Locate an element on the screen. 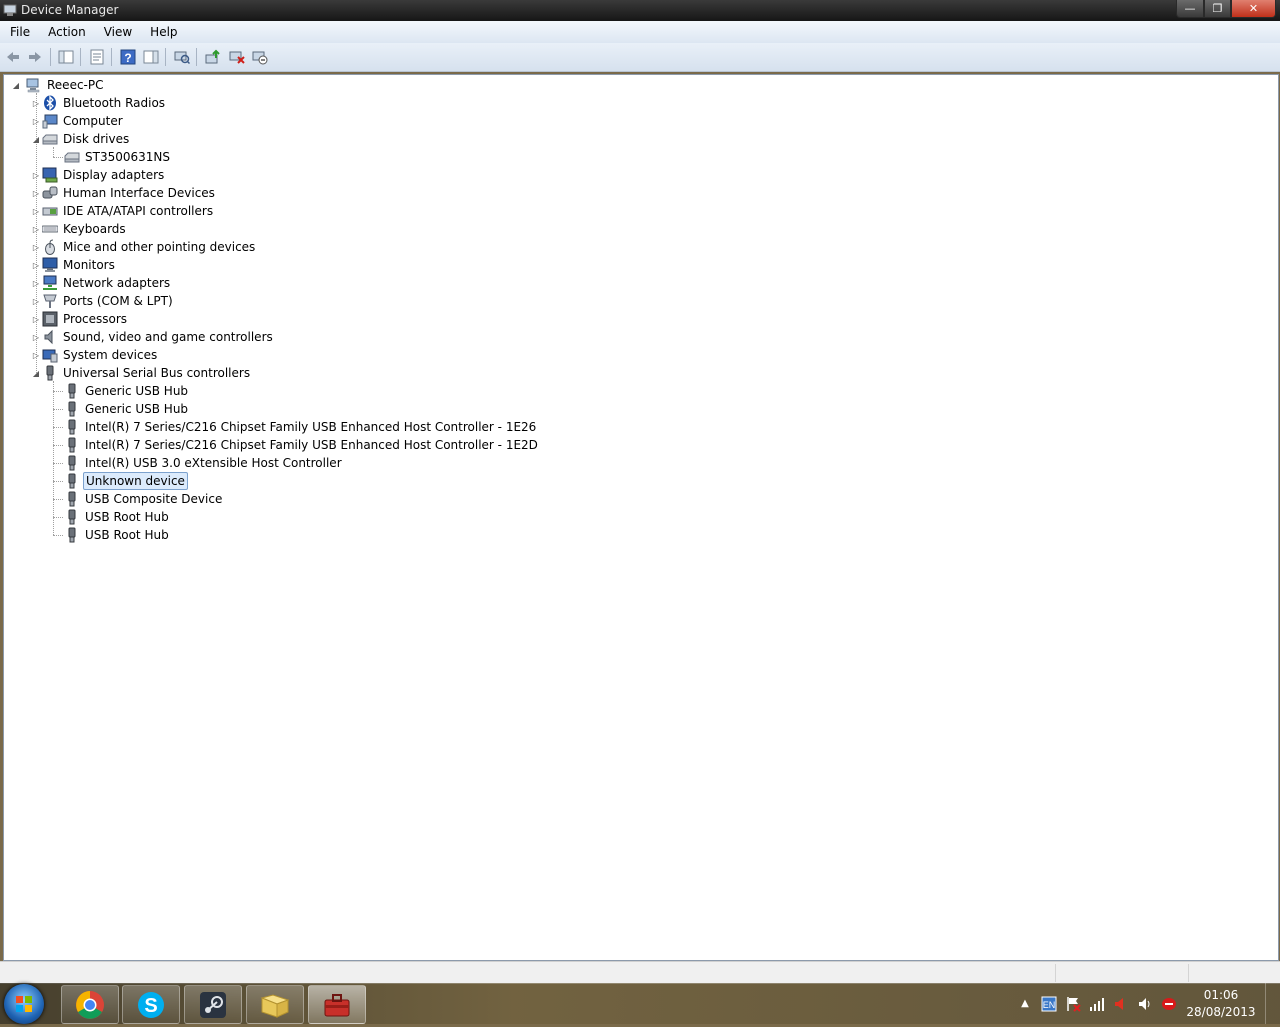 The height and width of the screenshot is (1027, 1280). help-button: ? is located at coordinates (128, 57).